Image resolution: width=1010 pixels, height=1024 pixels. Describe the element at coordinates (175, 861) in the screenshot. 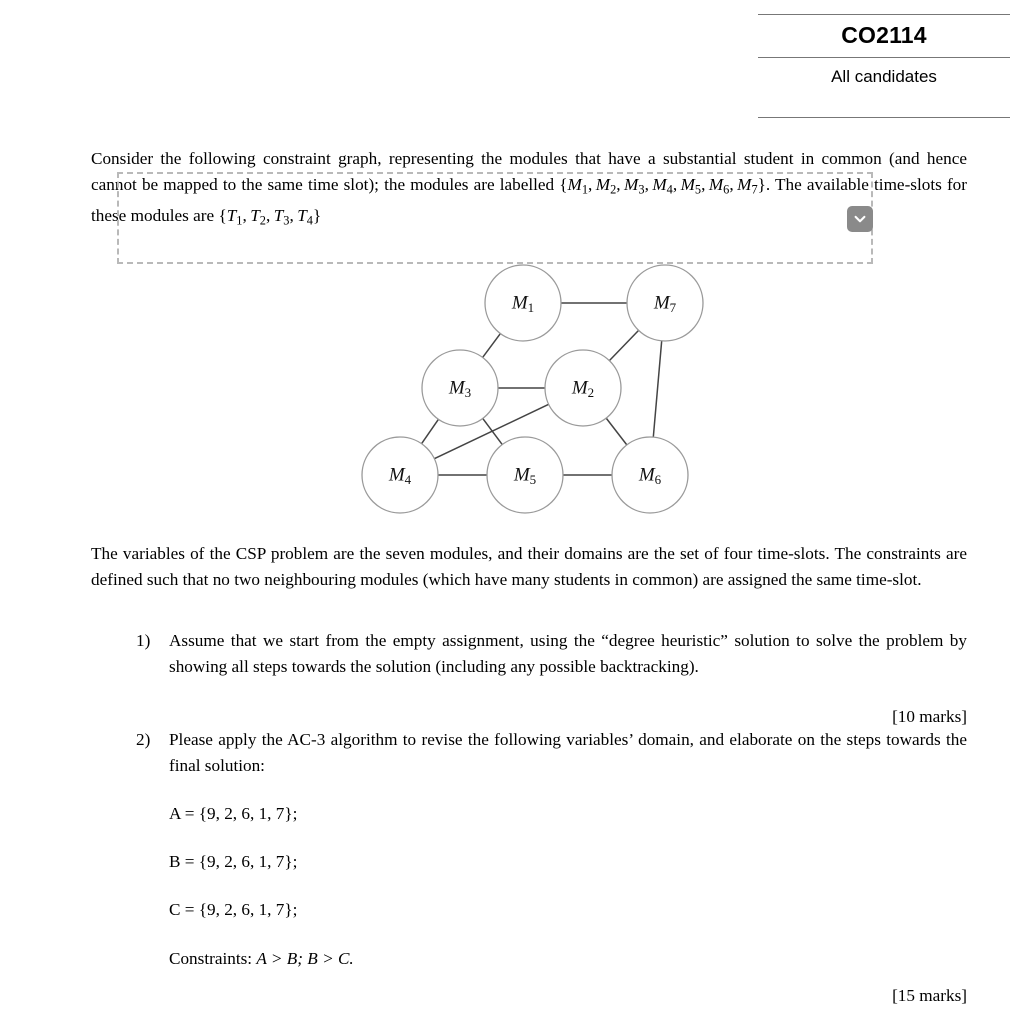

I see `domain-variable-name: B` at that location.